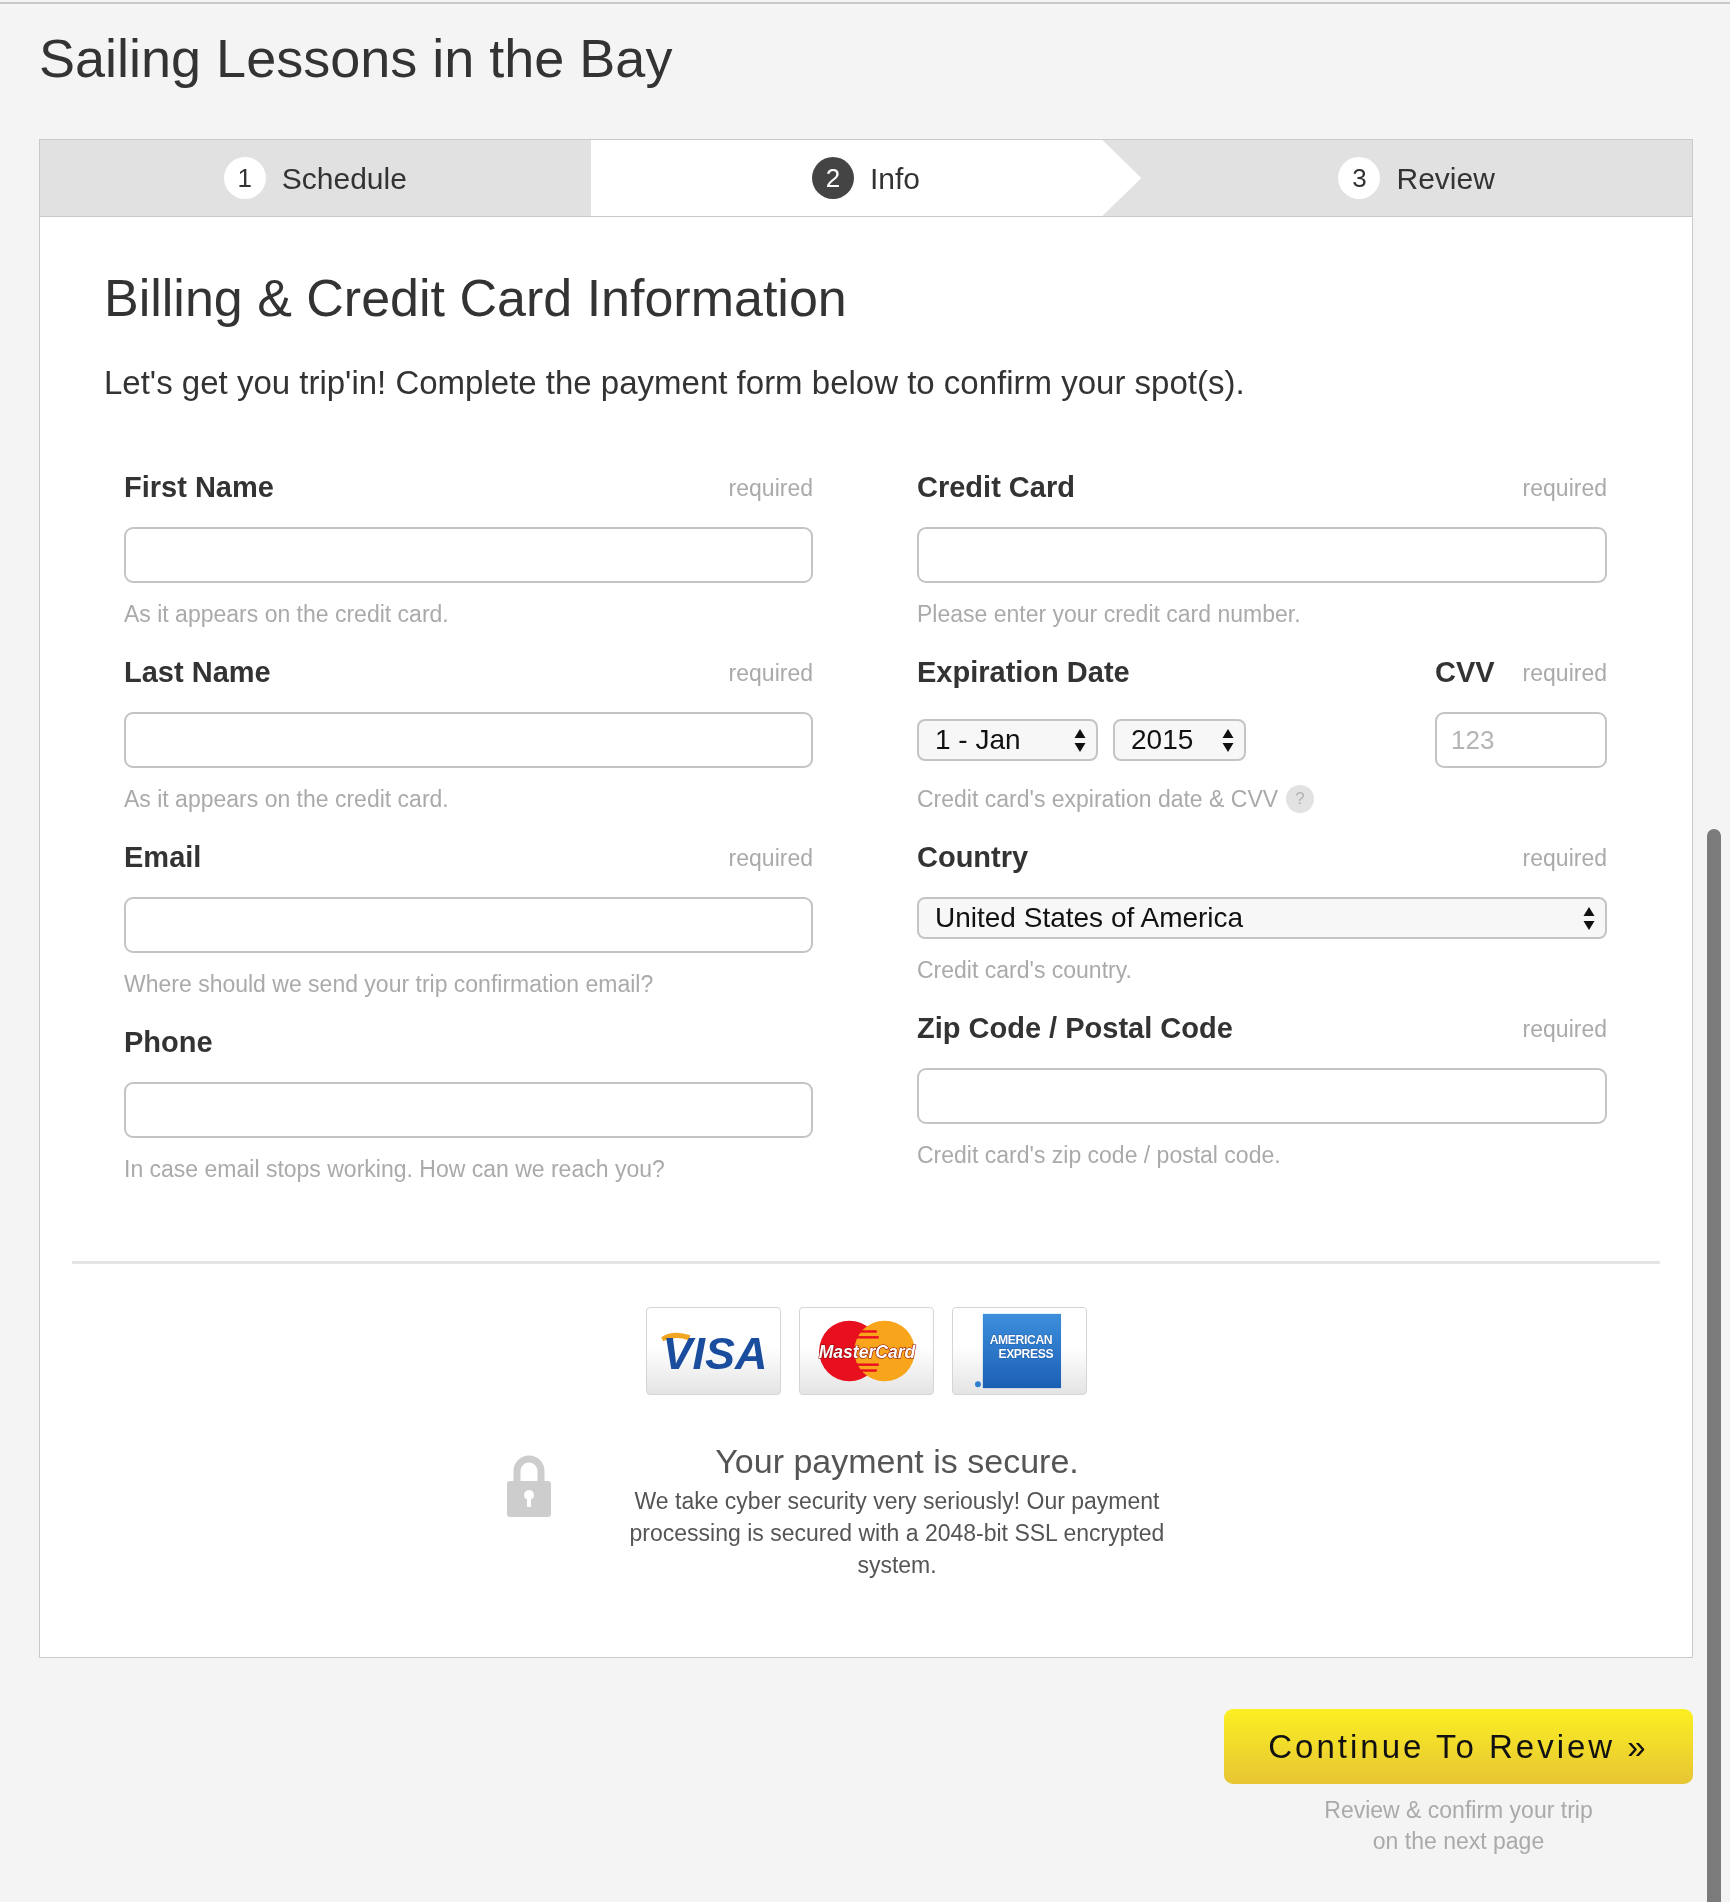 Image resolution: width=1730 pixels, height=1902 pixels. I want to click on help-text: Credit card's zip code / postal code., so click(1099, 1155).